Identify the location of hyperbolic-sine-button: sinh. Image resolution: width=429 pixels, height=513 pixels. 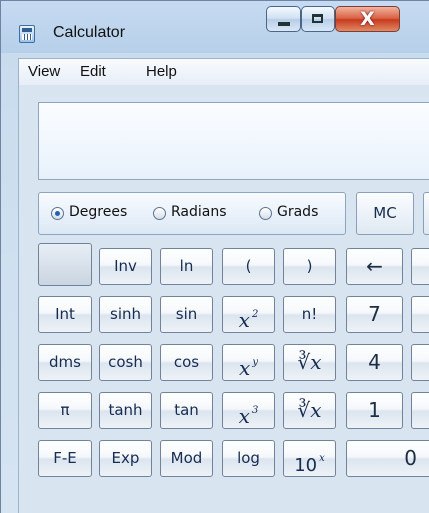
(125, 314).